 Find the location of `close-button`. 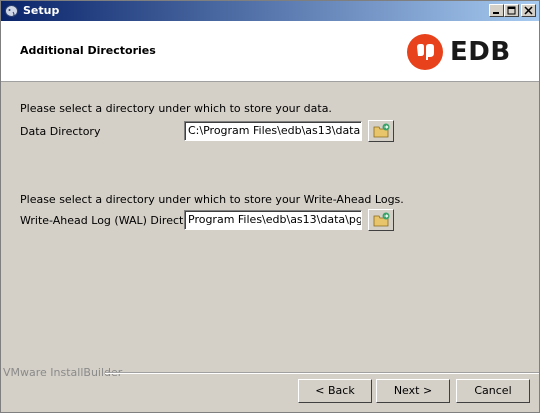

close-button is located at coordinates (528, 10).